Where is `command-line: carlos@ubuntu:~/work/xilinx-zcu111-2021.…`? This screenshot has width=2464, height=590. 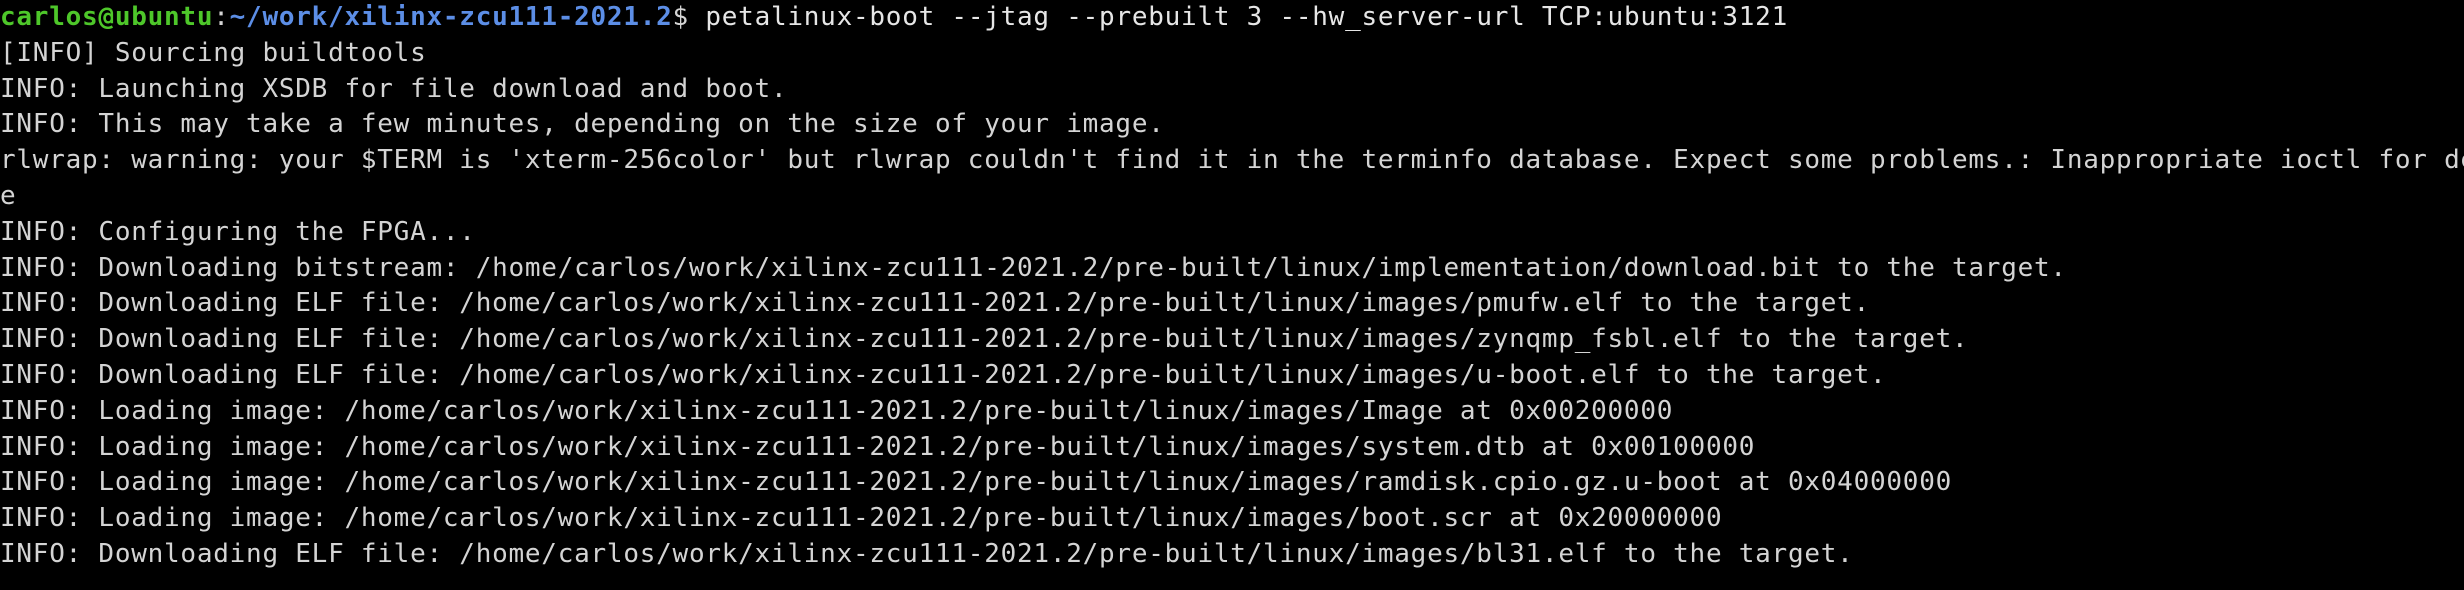 command-line: carlos@ubuntu:~/work/xilinx-zcu111-2021.… is located at coordinates (1232, 18).